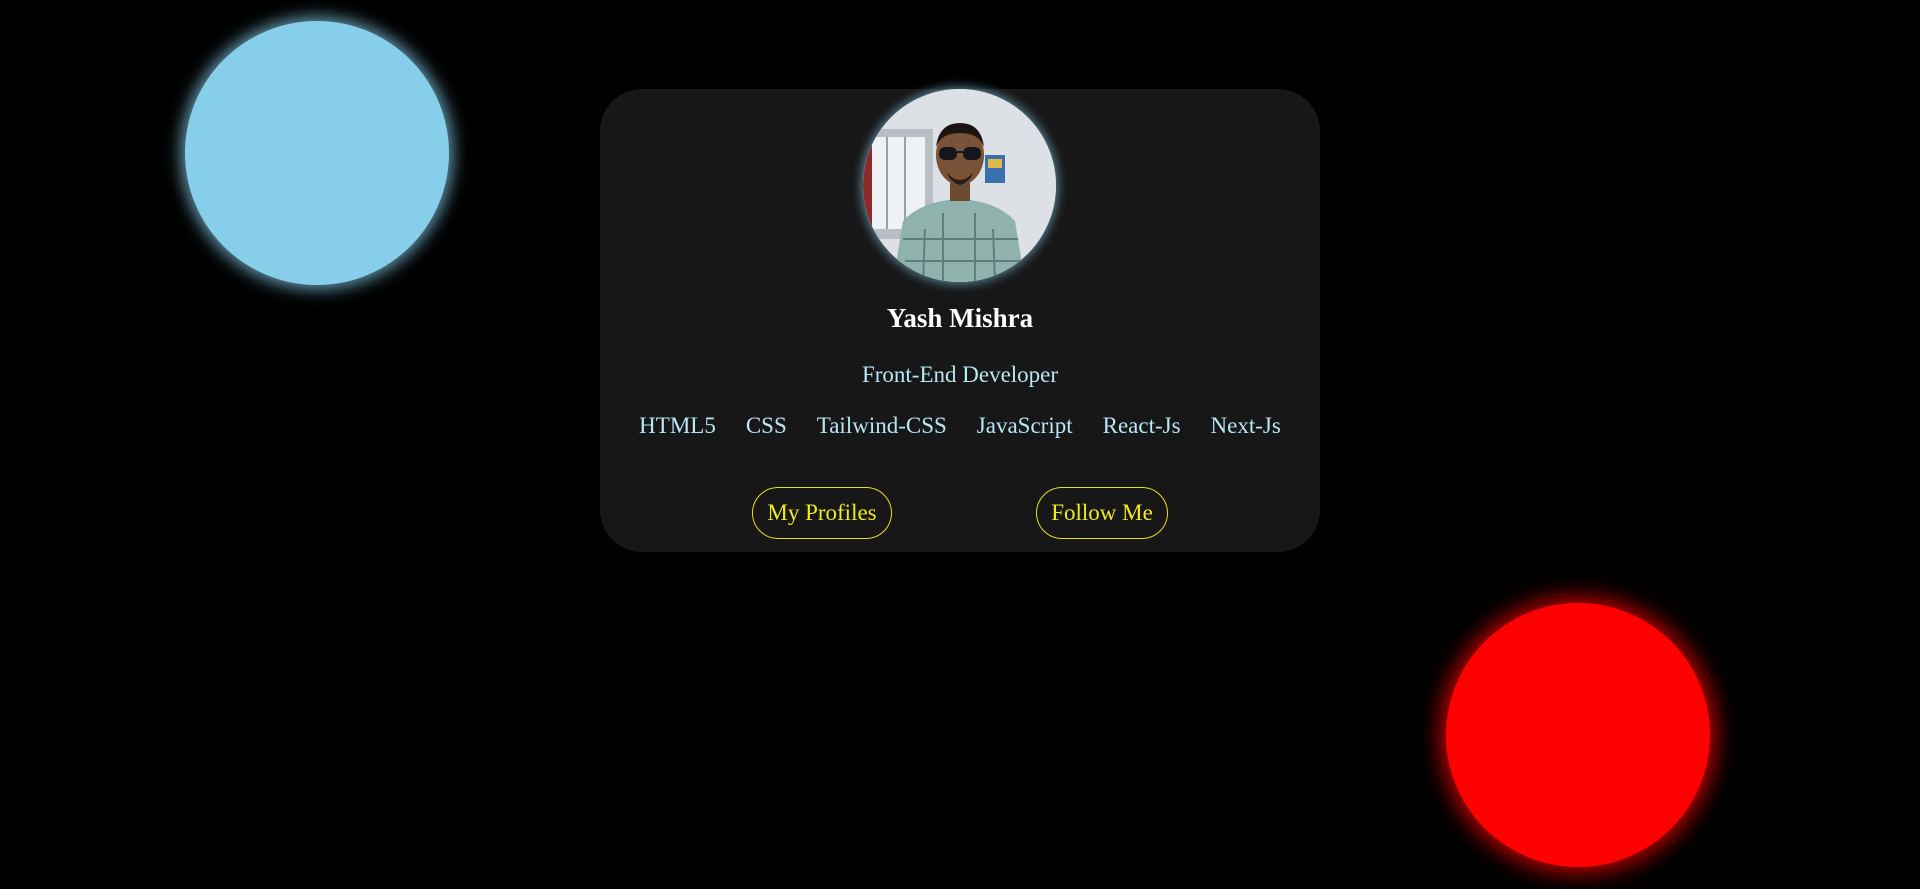  I want to click on skill-item: JavaScript, so click(1024, 425).